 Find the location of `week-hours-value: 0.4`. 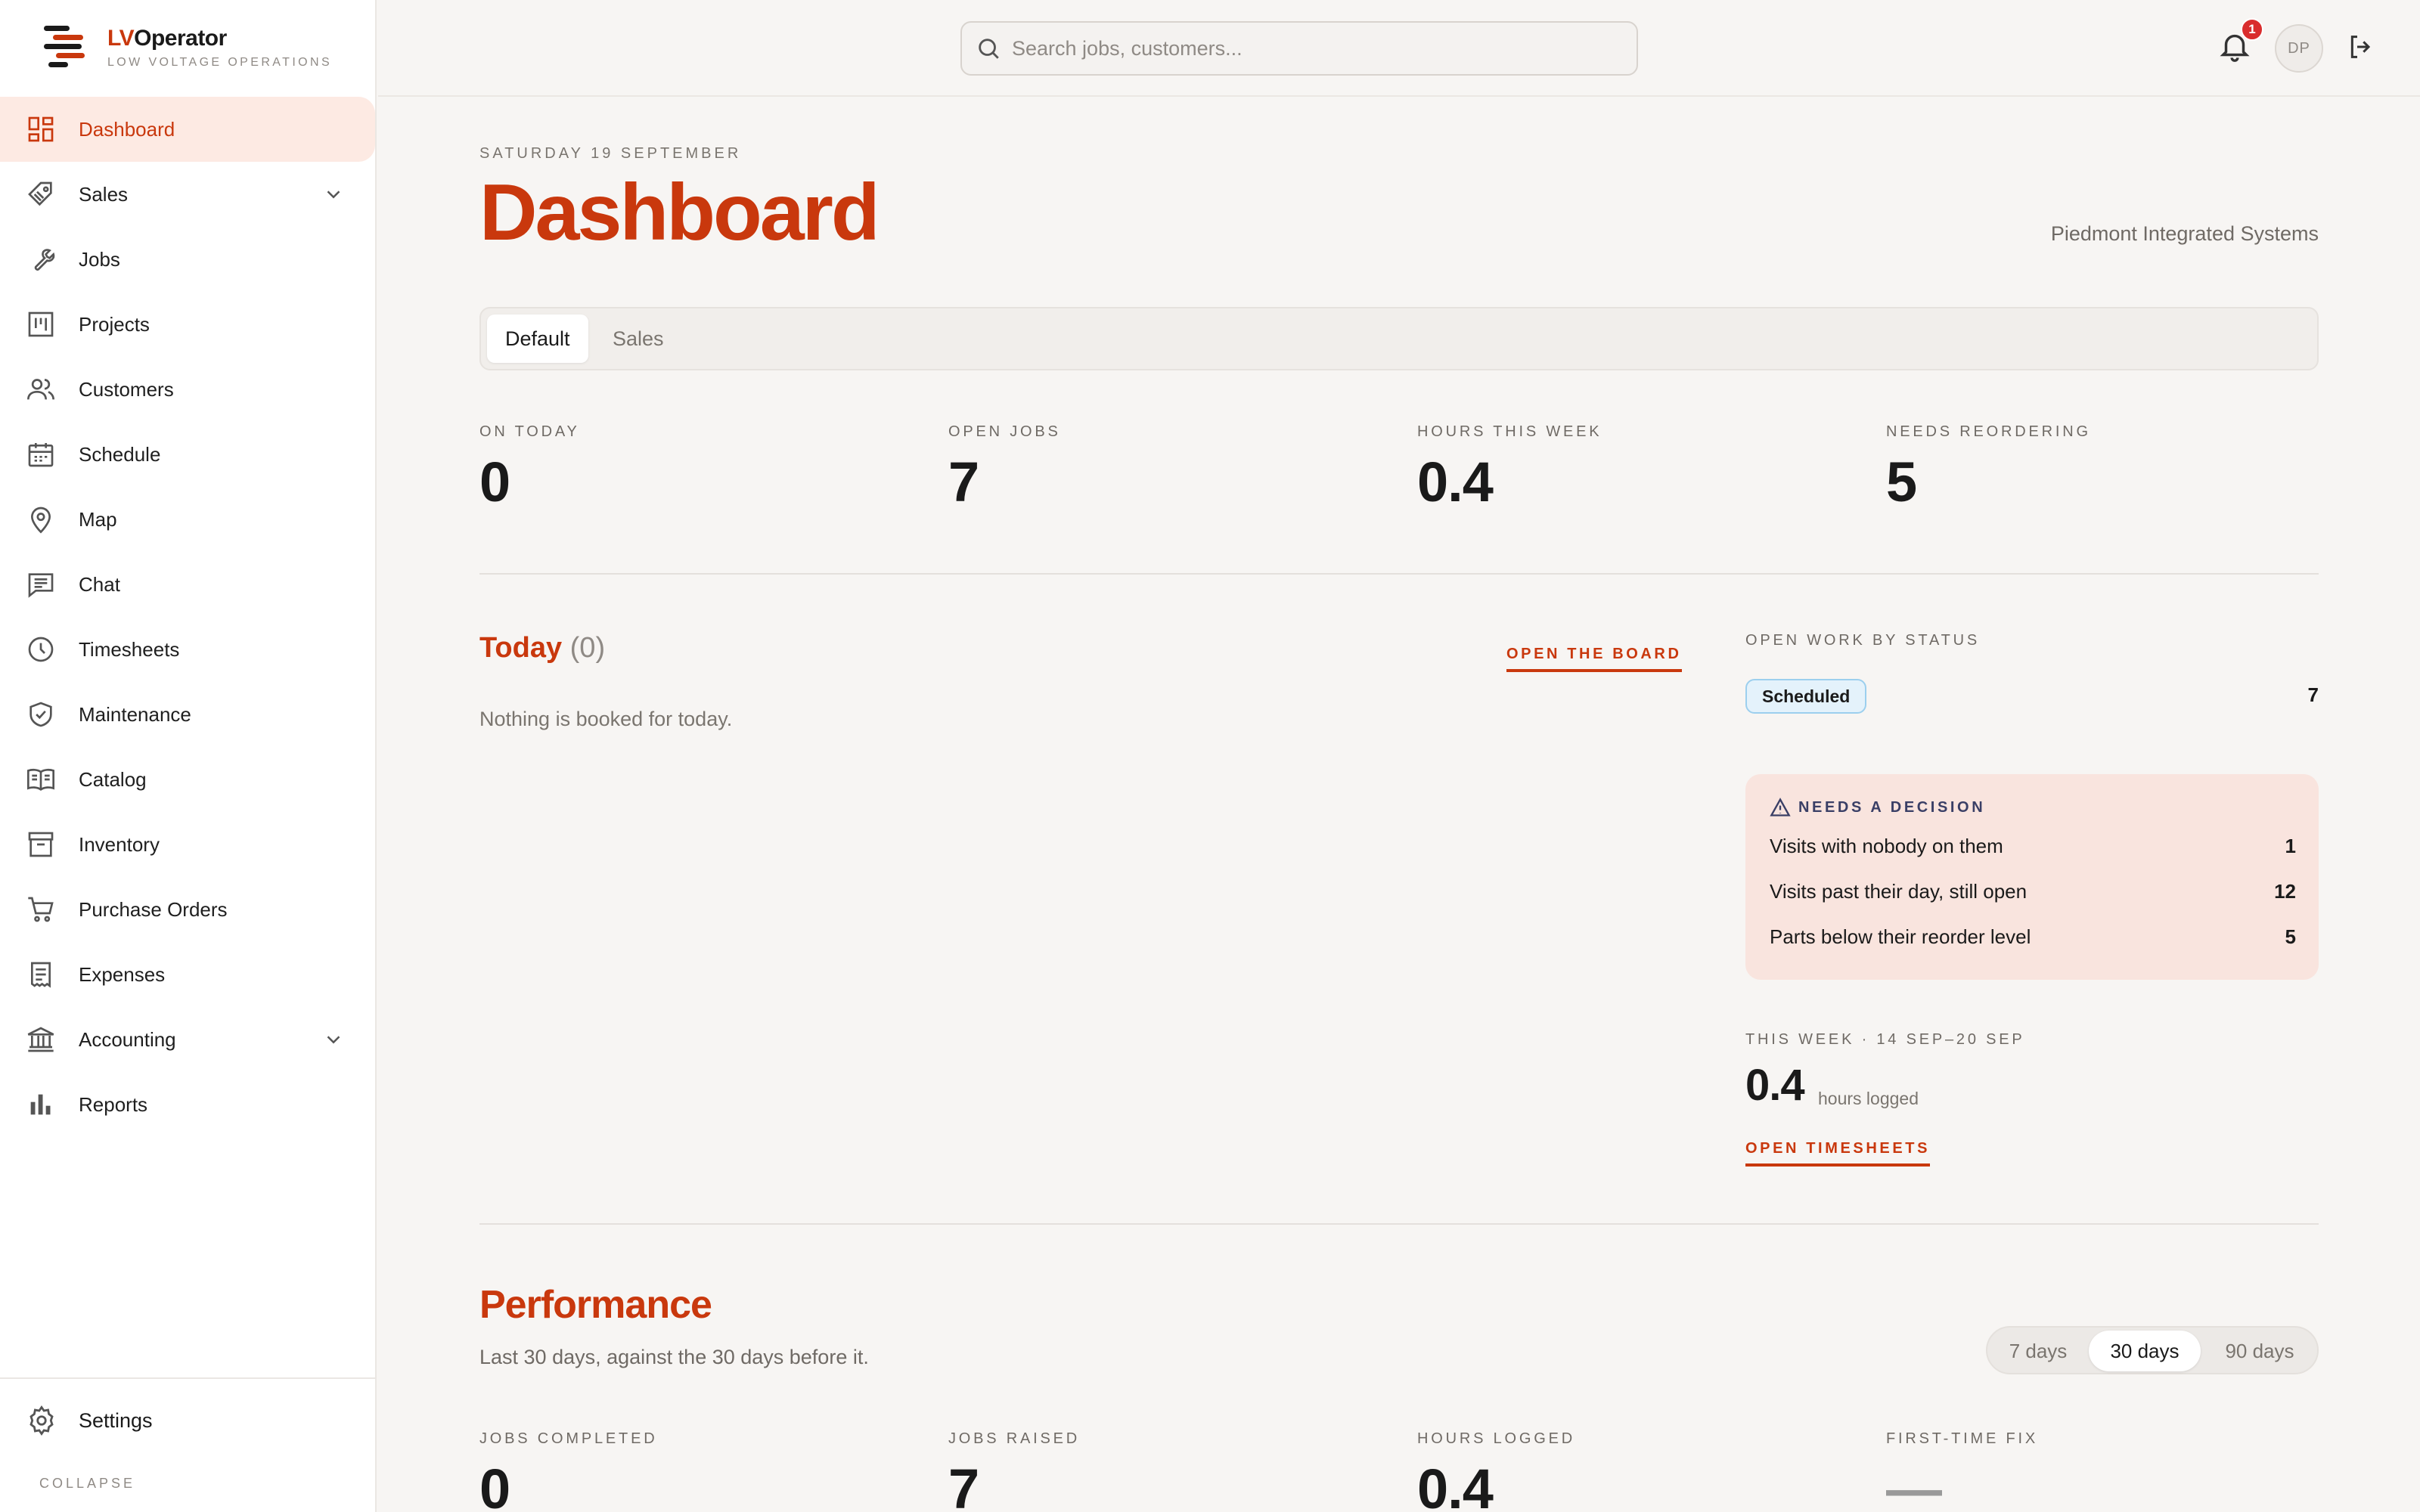

week-hours-value: 0.4 is located at coordinates (1775, 1085).